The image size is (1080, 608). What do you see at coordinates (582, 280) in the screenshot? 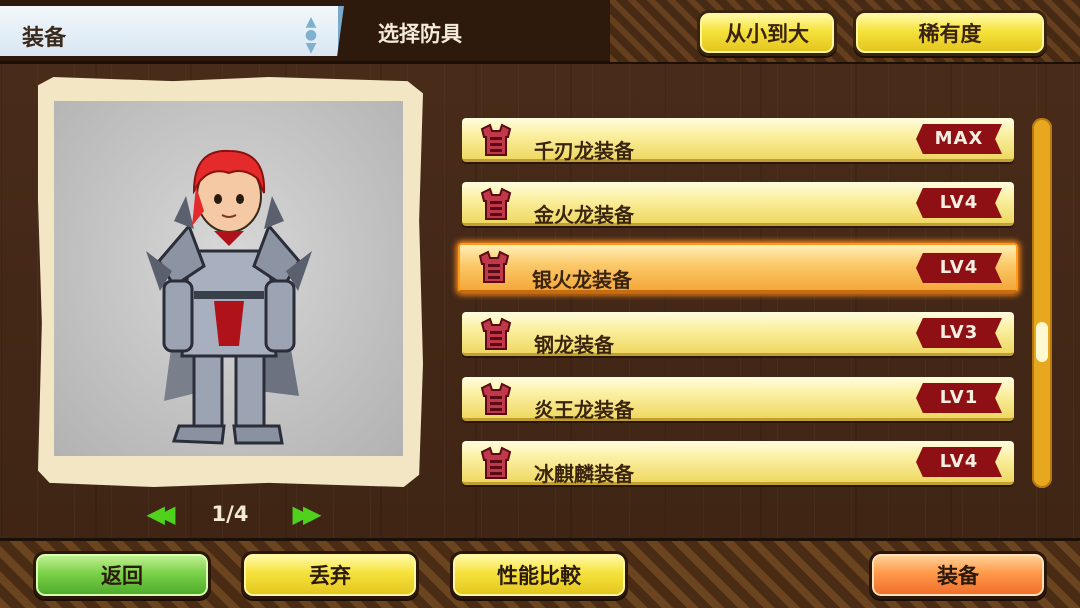
I see `item-name: 银火龙装备` at bounding box center [582, 280].